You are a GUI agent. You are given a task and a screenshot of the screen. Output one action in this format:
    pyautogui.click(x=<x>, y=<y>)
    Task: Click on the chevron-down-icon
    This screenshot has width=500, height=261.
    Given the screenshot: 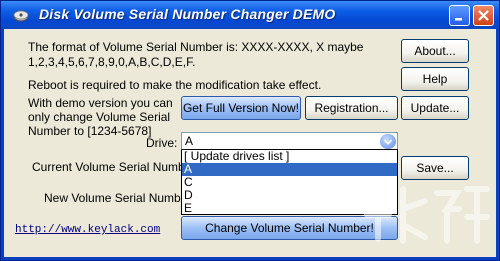 What is the action you would take?
    pyautogui.click(x=388, y=142)
    